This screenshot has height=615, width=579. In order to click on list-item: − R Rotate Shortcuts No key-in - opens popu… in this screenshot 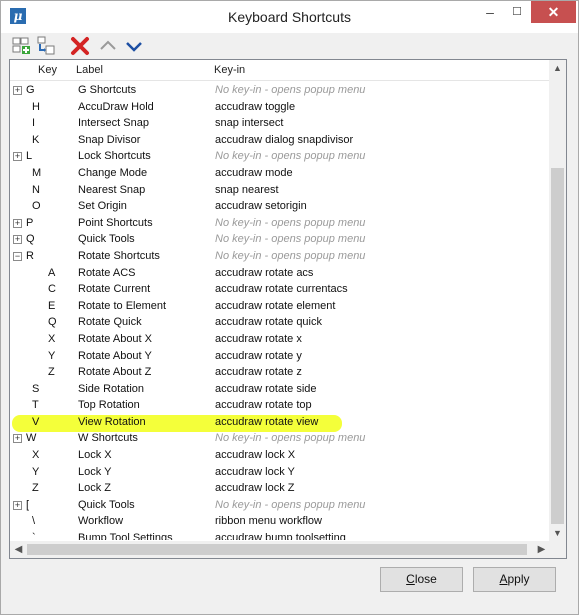, I will do `click(280, 256)`.